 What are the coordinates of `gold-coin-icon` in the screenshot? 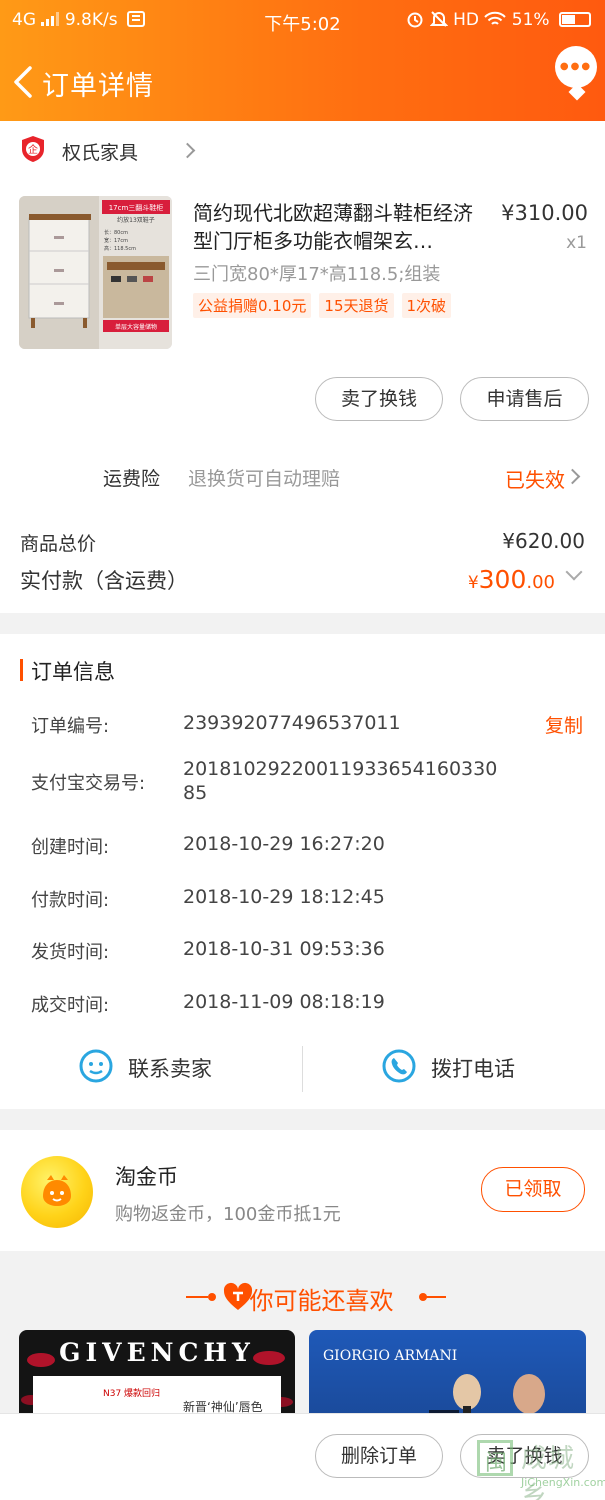 It's located at (57, 1192).